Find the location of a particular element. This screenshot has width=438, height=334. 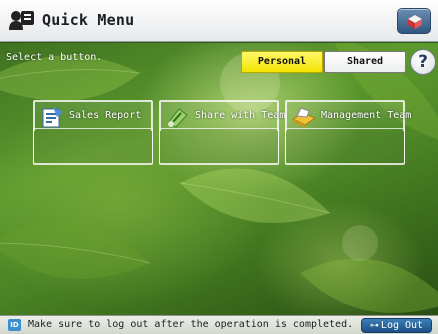

share-icon is located at coordinates (177, 118).